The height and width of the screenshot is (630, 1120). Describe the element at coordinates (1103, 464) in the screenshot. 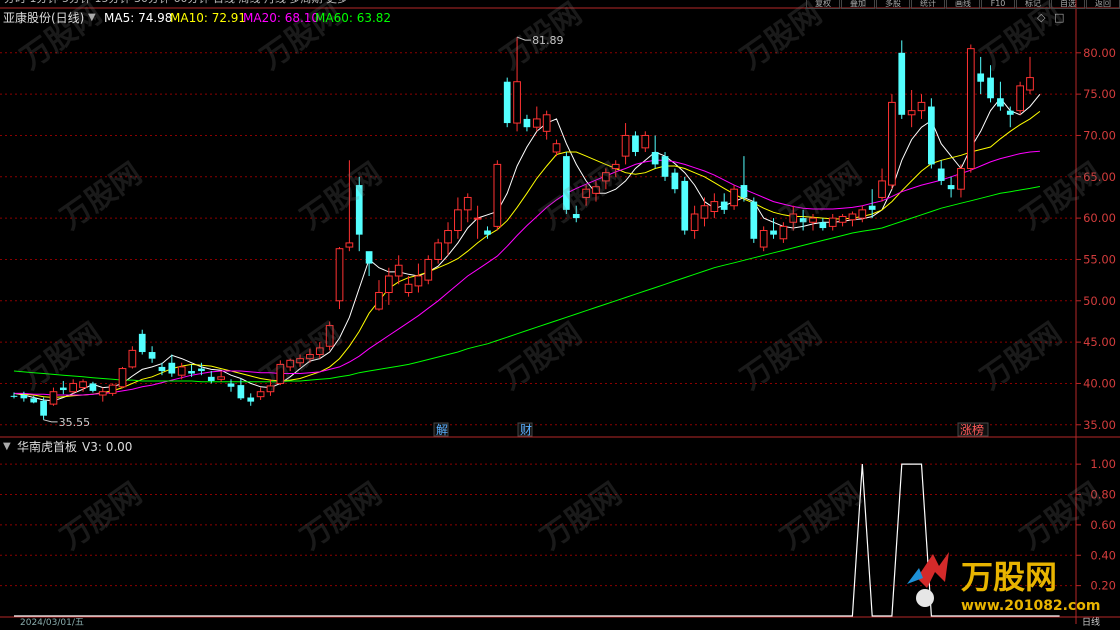

I see `sub-y-tick-label: 1.00` at that location.